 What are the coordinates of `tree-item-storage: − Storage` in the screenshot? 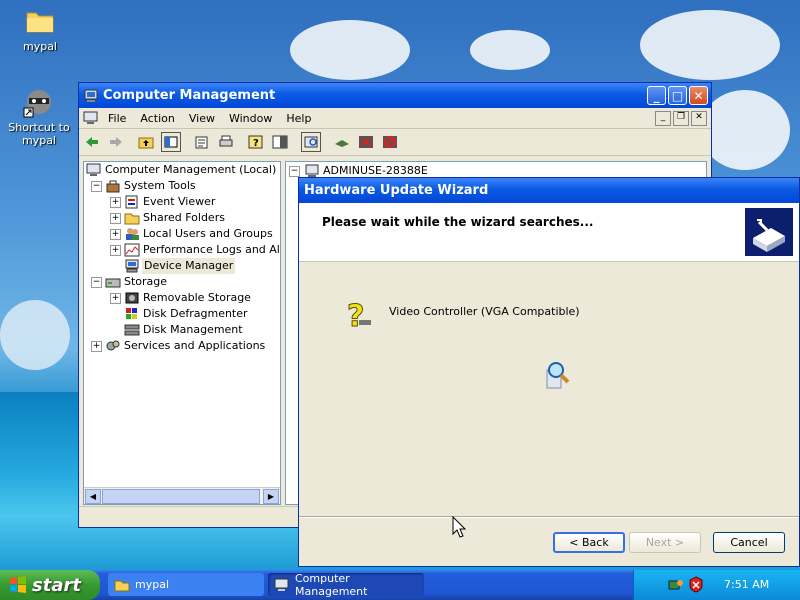 It's located at (182, 282).